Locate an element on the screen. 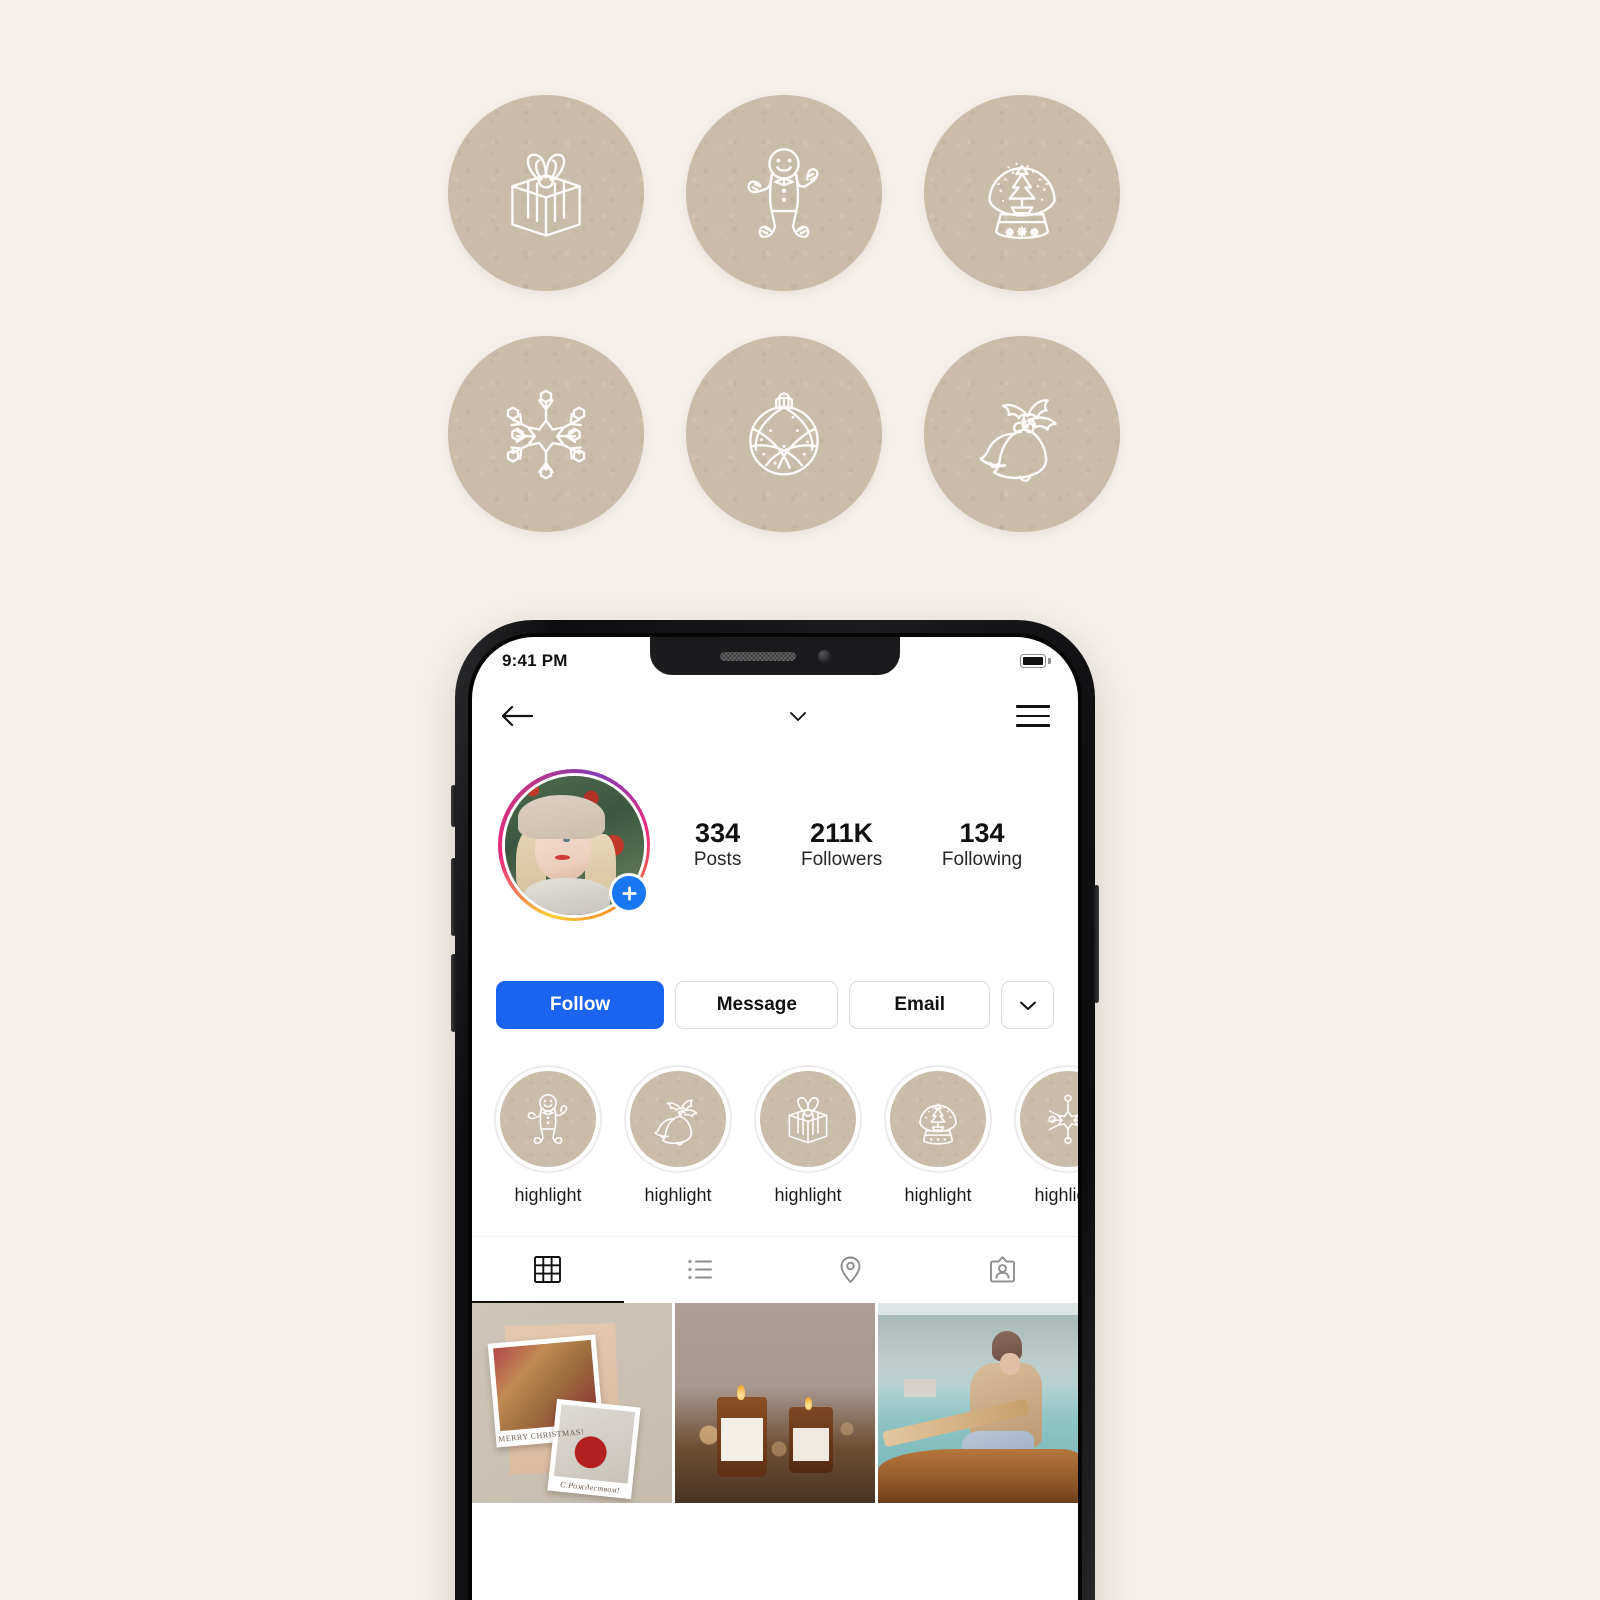 This screenshot has height=1600, width=1600. stat-following: 134 Following is located at coordinates (982, 845).